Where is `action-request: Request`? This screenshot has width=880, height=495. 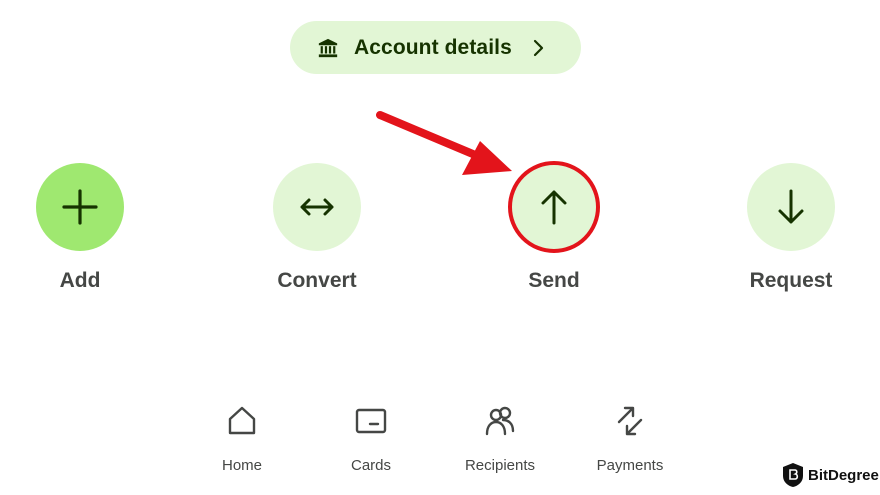
action-request: Request is located at coordinates (791, 228).